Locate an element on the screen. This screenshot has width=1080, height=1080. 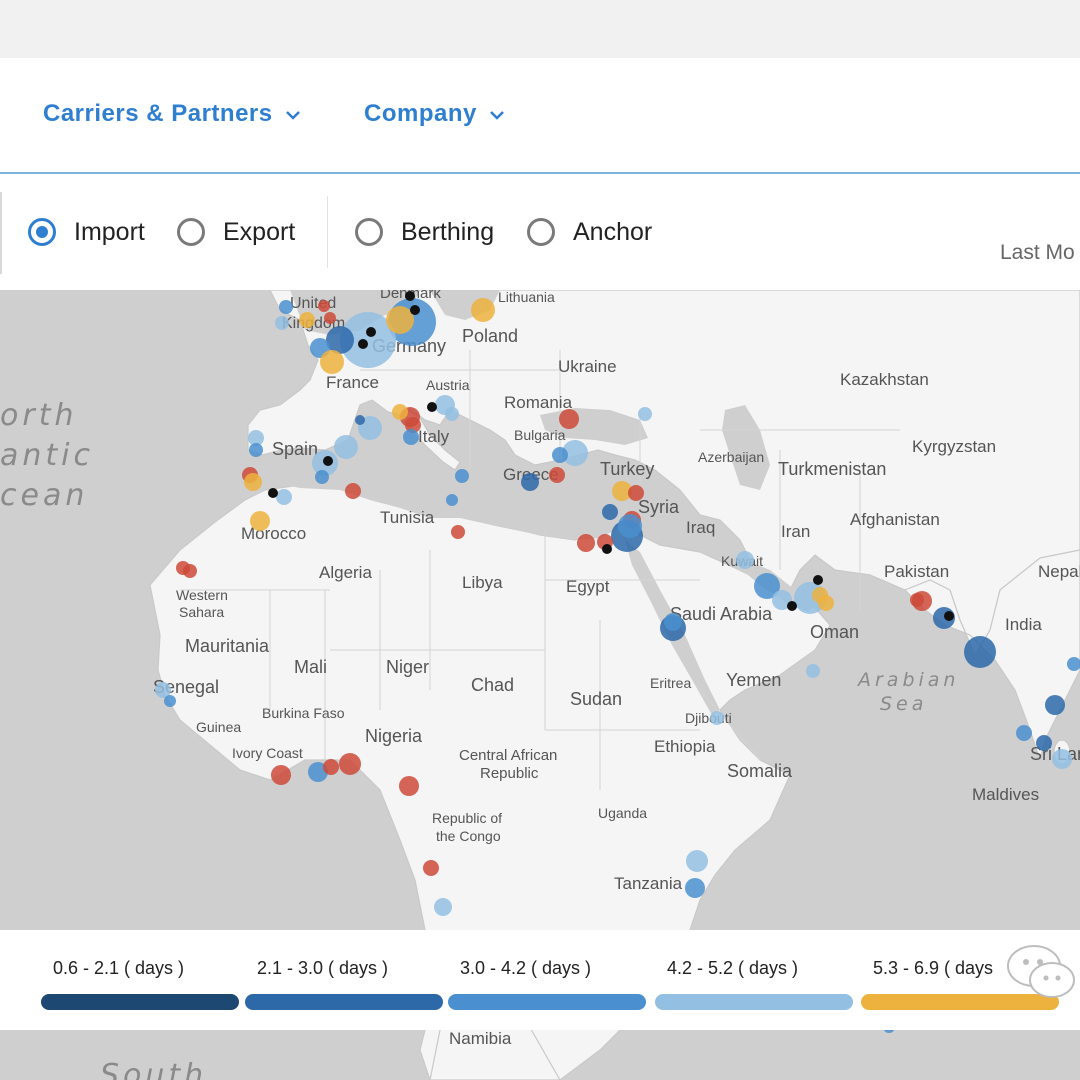
nav-company: Company is located at coordinates (435, 114).